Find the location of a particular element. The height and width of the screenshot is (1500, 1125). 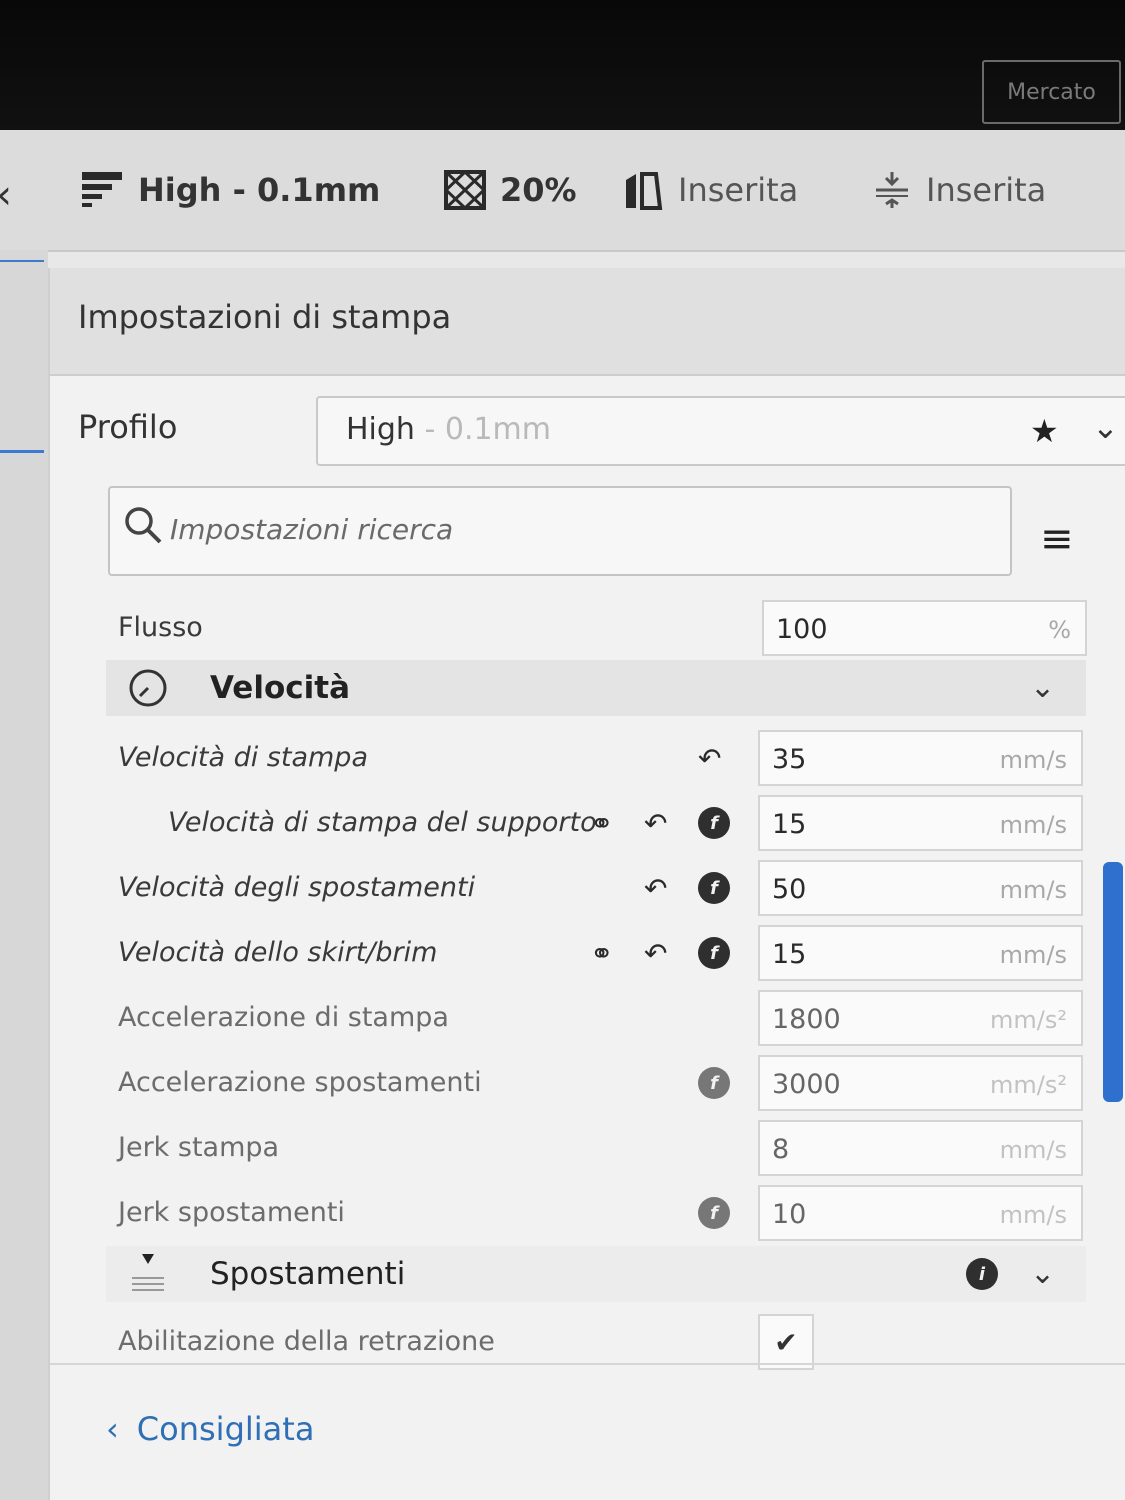

support-icon is located at coordinates (644, 191).